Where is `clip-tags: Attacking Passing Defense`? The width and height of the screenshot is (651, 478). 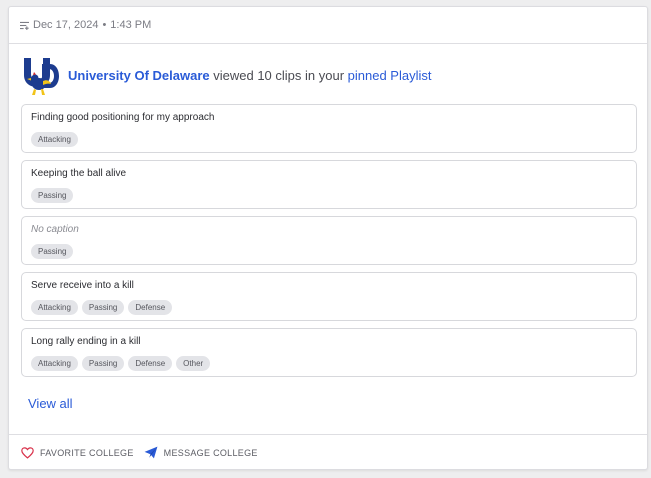
clip-tags: Attacking Passing Defense is located at coordinates (329, 307).